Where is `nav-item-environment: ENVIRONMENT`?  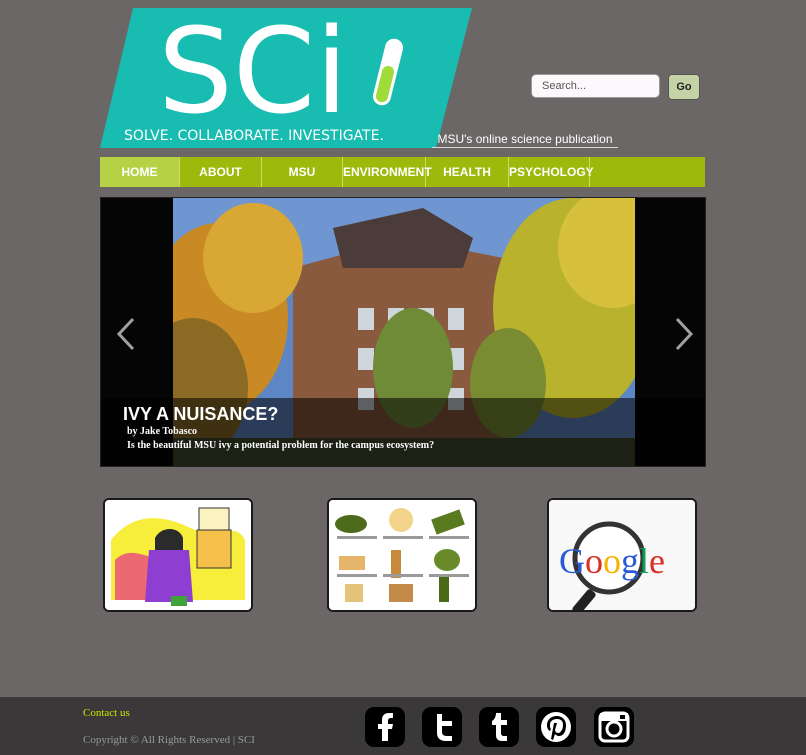
nav-item-environment: ENVIRONMENT is located at coordinates (387, 172).